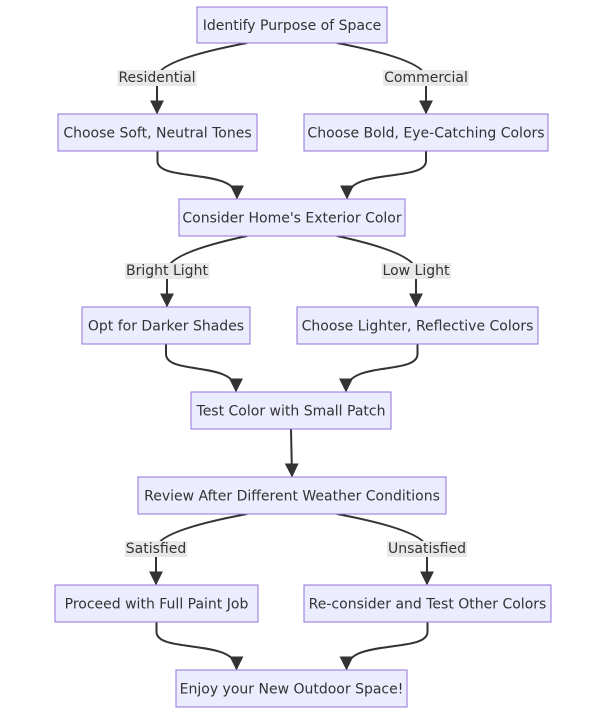  What do you see at coordinates (384, 646) in the screenshot?
I see `edge-J-K` at bounding box center [384, 646].